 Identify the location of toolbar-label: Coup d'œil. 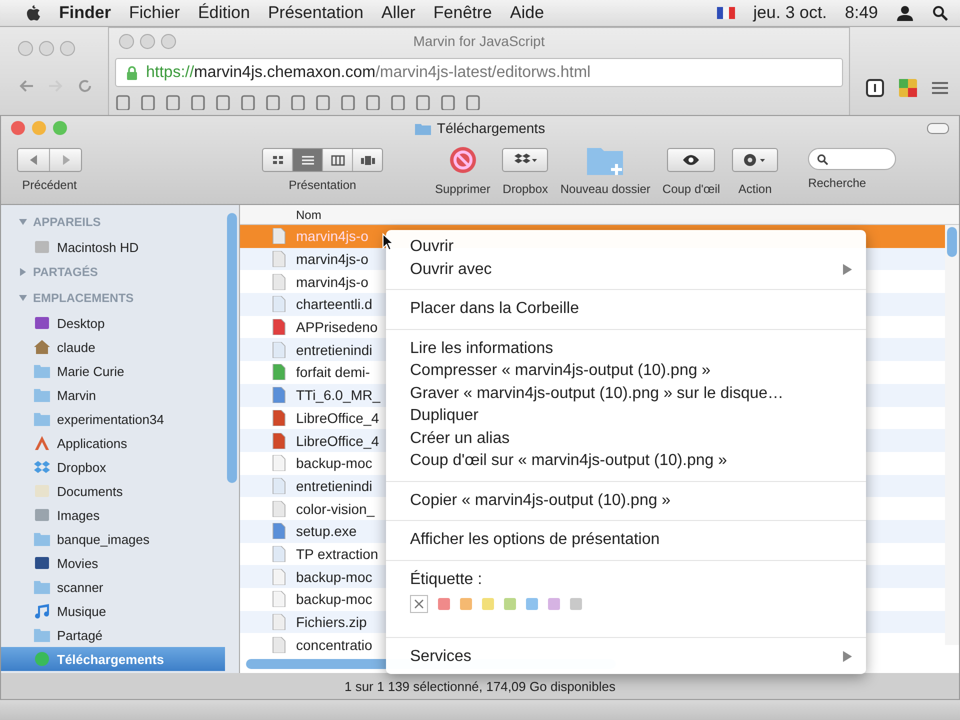
(691, 189).